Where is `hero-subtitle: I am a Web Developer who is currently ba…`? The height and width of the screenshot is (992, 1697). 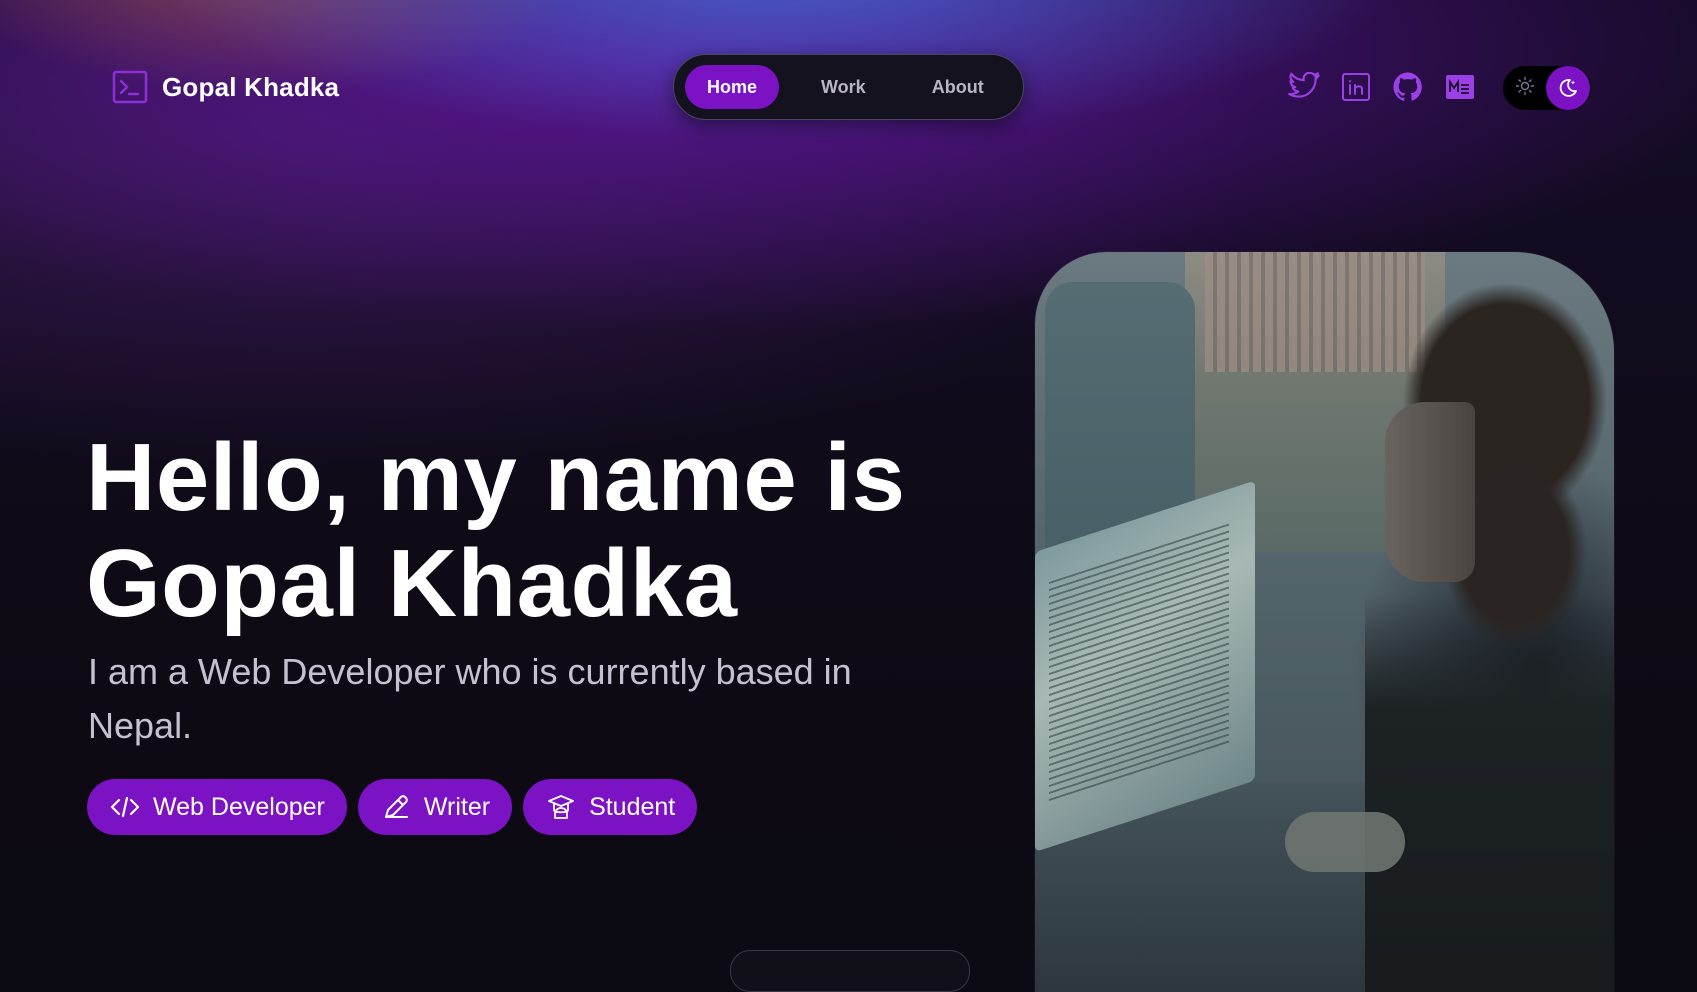 hero-subtitle: I am a Web Developer who is currently ba… is located at coordinates (470, 698).